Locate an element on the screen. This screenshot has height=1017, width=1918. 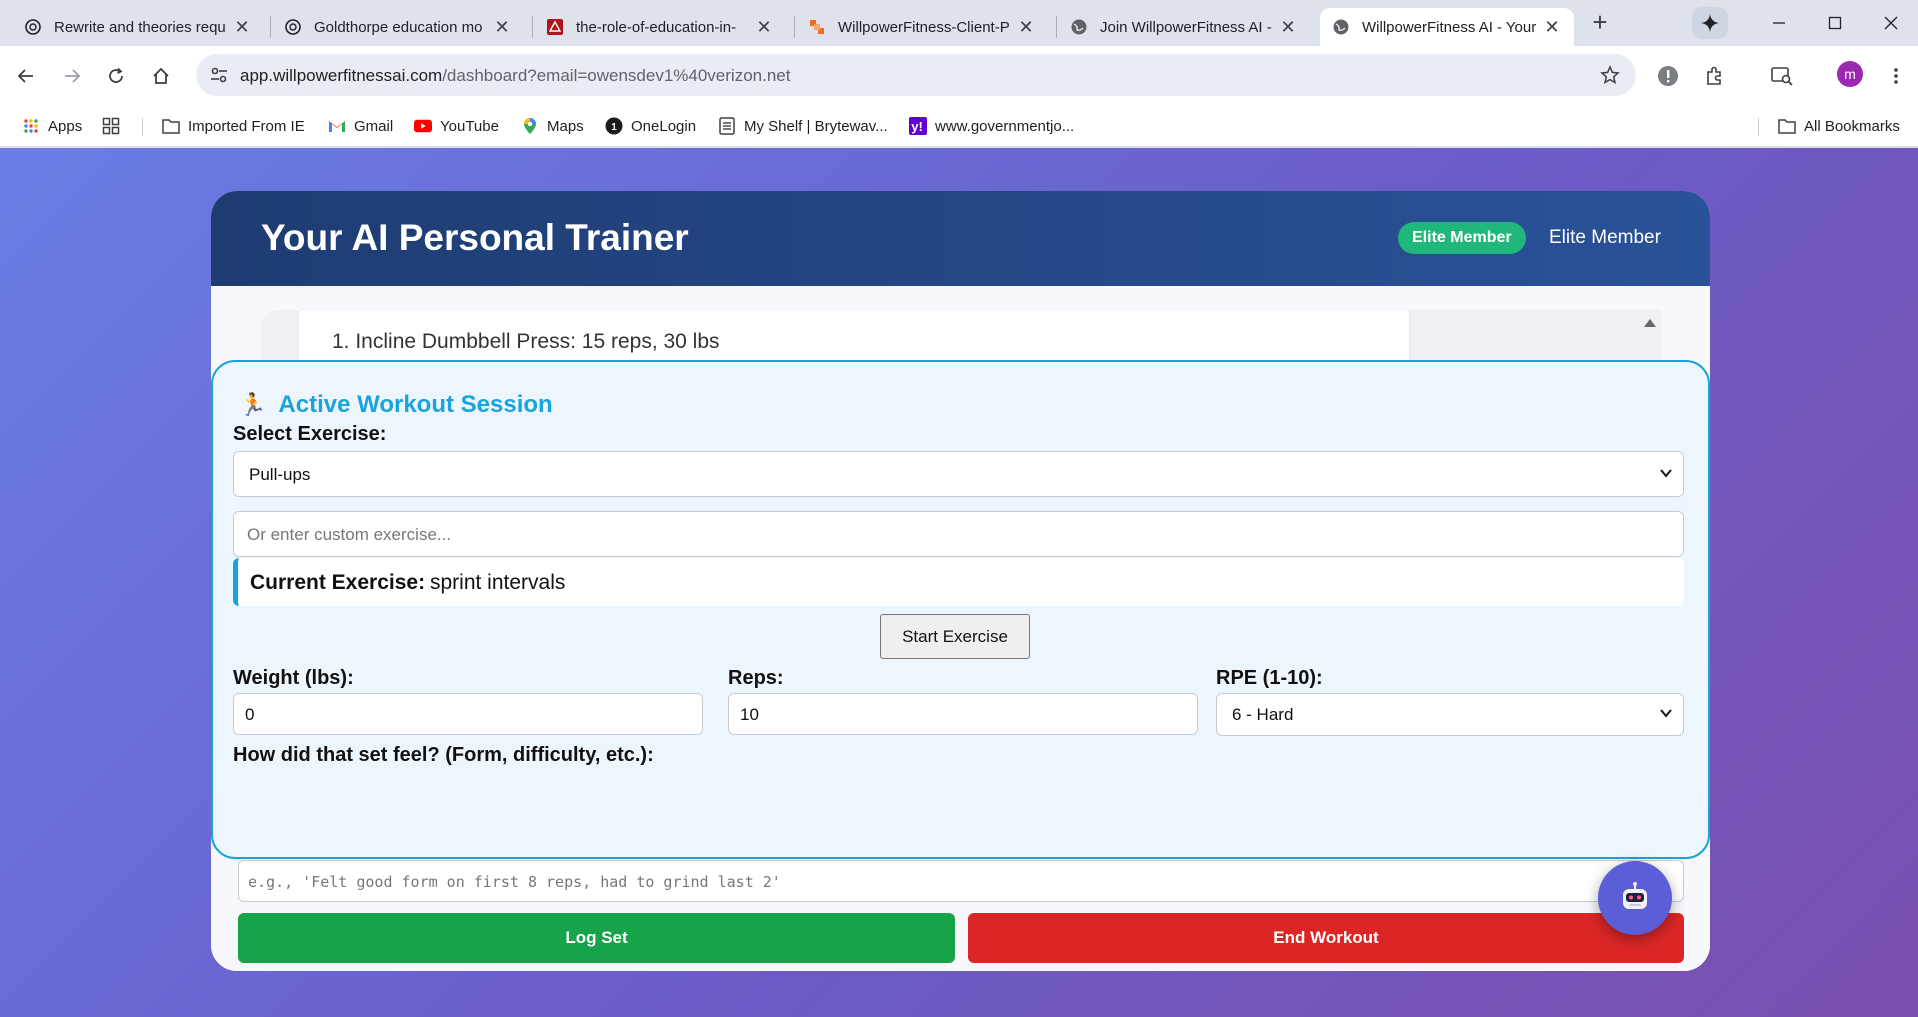
minimize-button is located at coordinates (1779, 23).